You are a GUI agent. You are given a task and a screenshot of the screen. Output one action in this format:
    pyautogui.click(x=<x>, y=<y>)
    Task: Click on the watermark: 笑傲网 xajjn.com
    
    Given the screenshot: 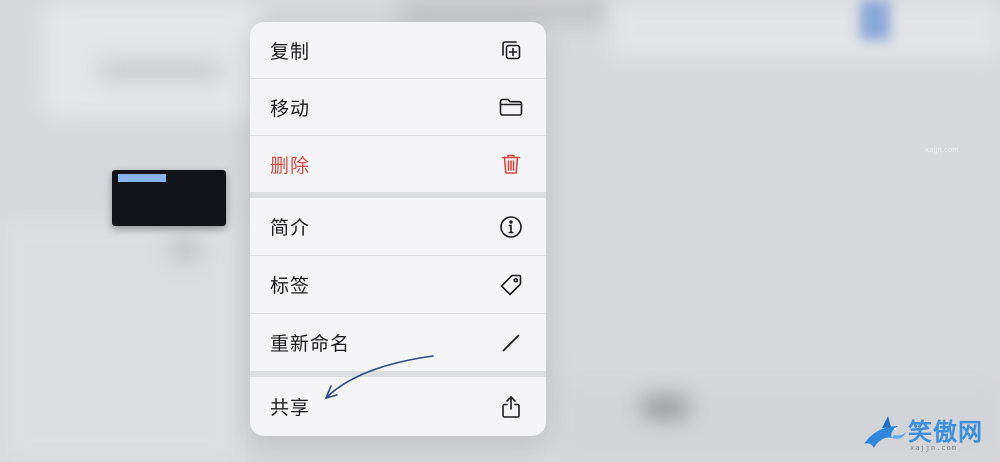 What is the action you would take?
    pyautogui.click(x=930, y=435)
    